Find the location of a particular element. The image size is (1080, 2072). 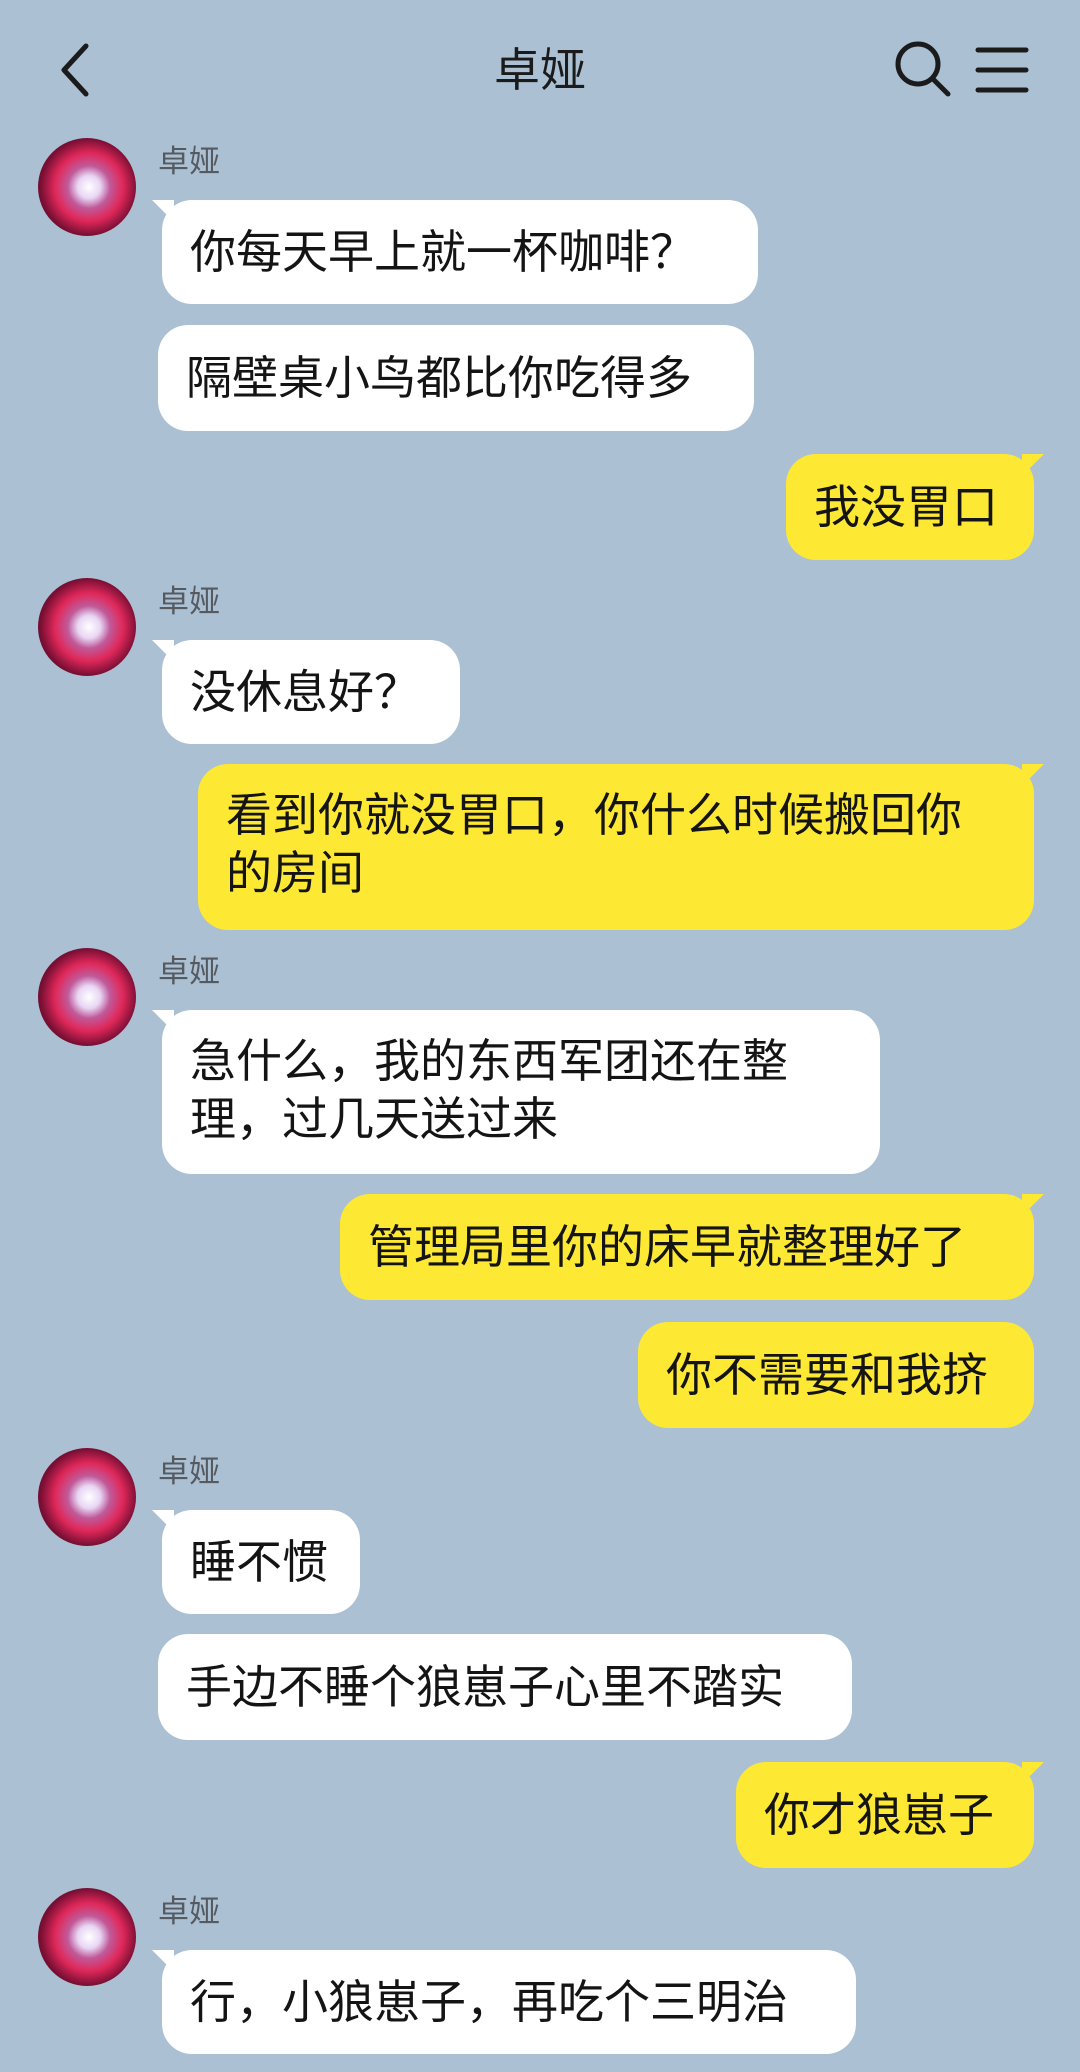

message-text: 睡不惯 is located at coordinates (259, 1562).